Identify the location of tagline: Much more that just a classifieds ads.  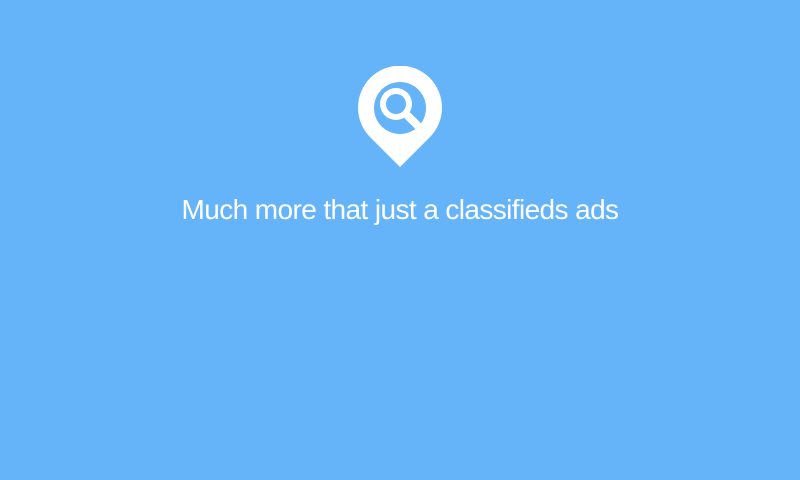
(400, 209).